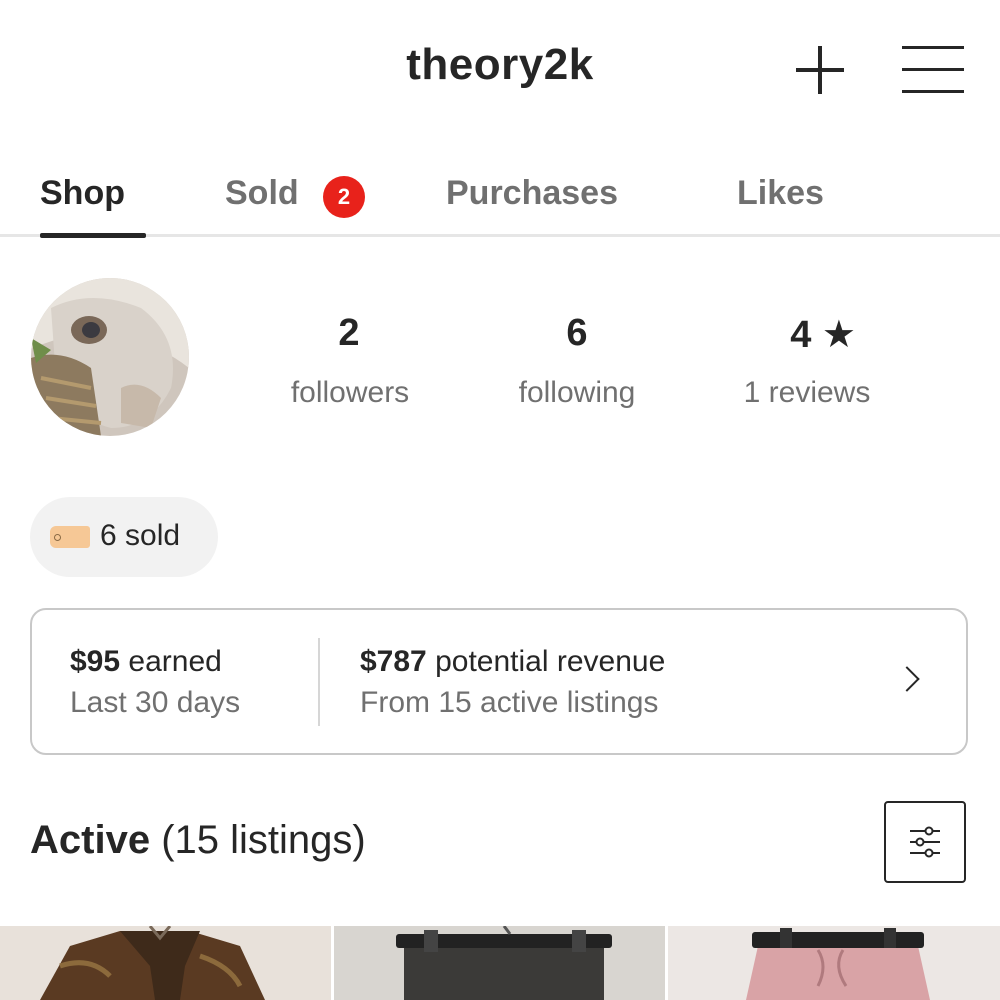 This screenshot has height=1000, width=1000. What do you see at coordinates (95, 661) in the screenshot?
I see `earned-amount: $95` at bounding box center [95, 661].